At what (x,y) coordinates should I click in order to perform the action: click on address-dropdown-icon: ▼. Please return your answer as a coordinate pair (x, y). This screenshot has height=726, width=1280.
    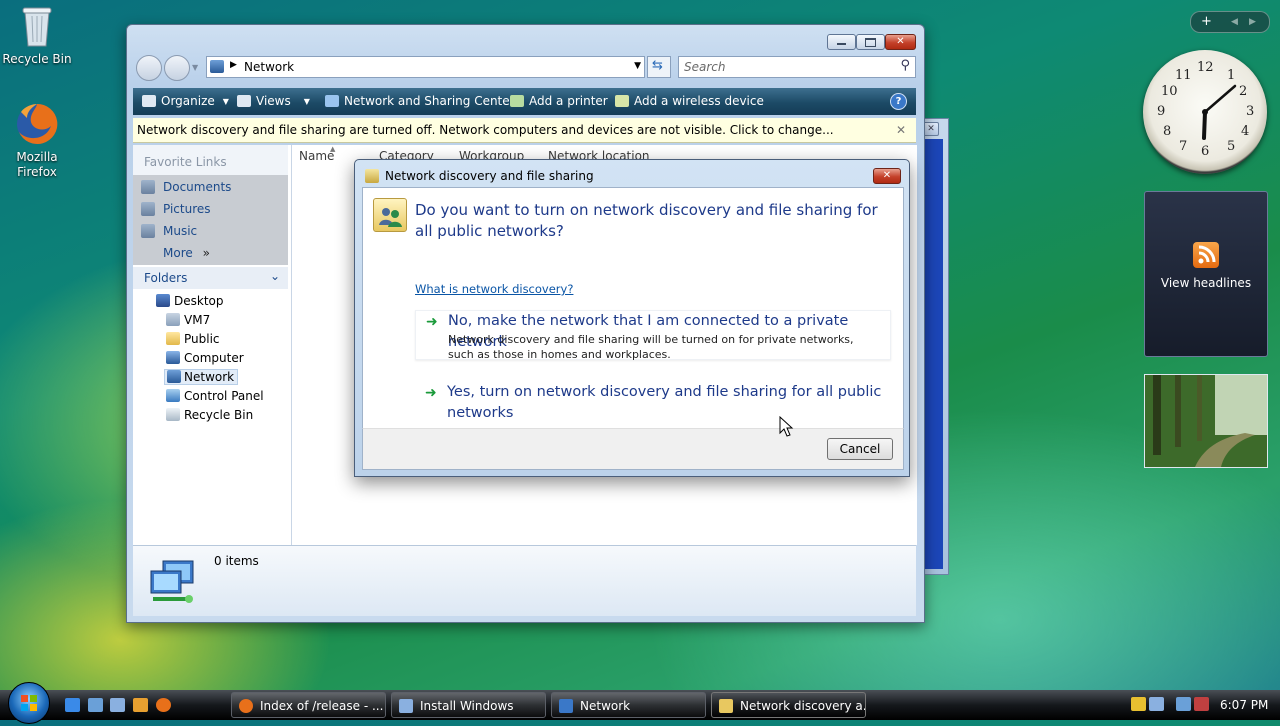
    Looking at the image, I should click on (637, 66).